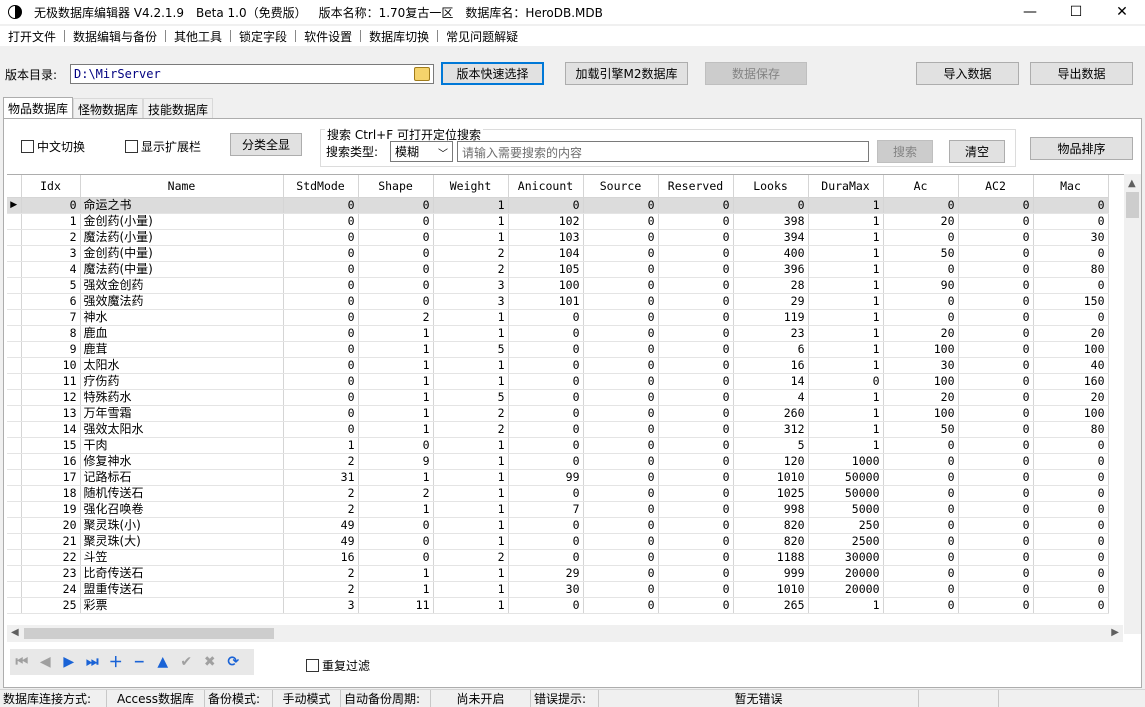  I want to click on prior-record-icon: ◀, so click(46, 662).